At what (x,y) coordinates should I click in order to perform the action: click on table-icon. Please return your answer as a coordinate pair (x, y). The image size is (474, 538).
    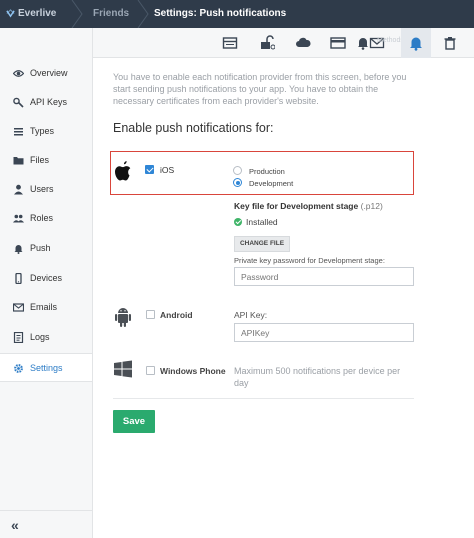
    Looking at the image, I should click on (230, 43).